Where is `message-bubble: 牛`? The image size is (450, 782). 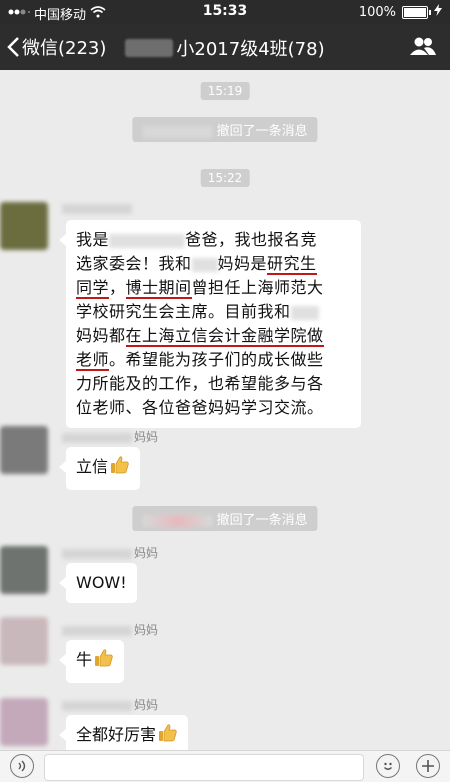
message-bubble: 牛 is located at coordinates (91, 661).